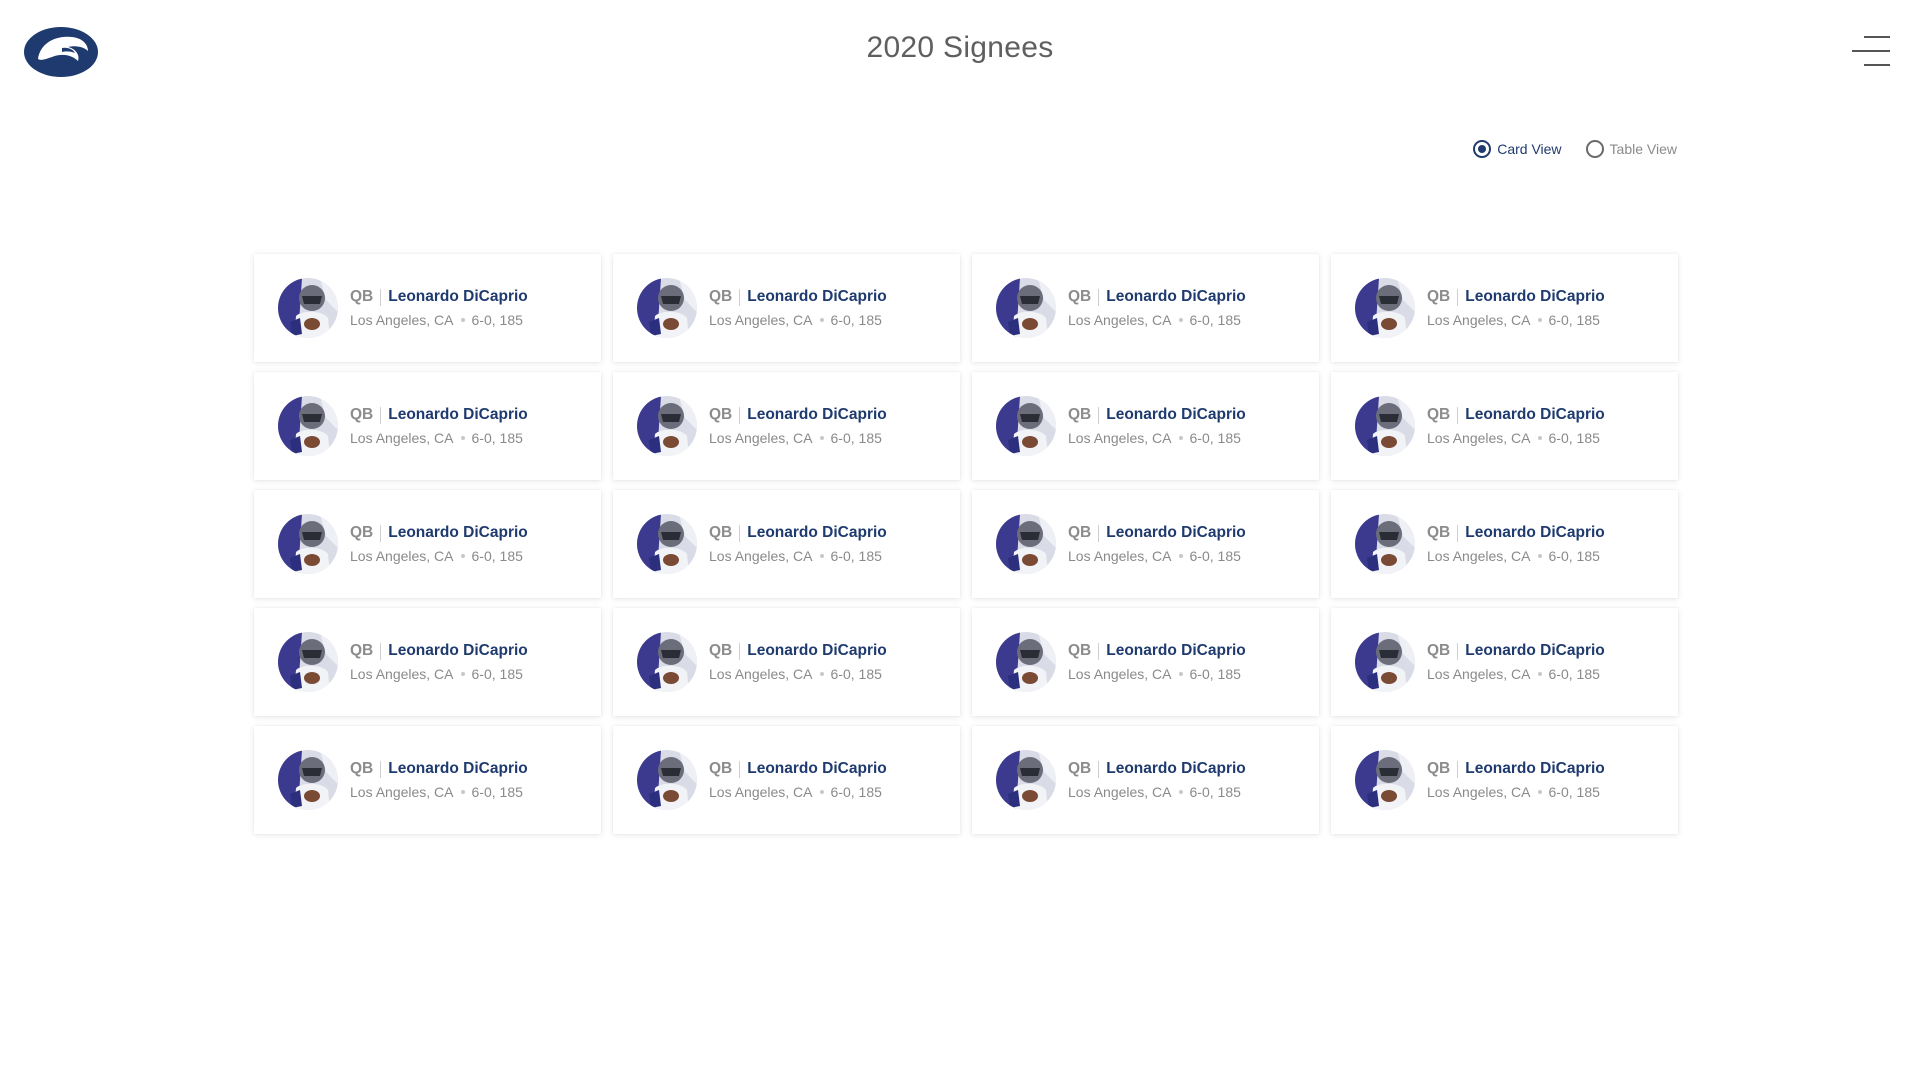 The height and width of the screenshot is (1080, 1920). Describe the element at coordinates (1529, 149) in the screenshot. I see `card-view-label: Card View` at that location.